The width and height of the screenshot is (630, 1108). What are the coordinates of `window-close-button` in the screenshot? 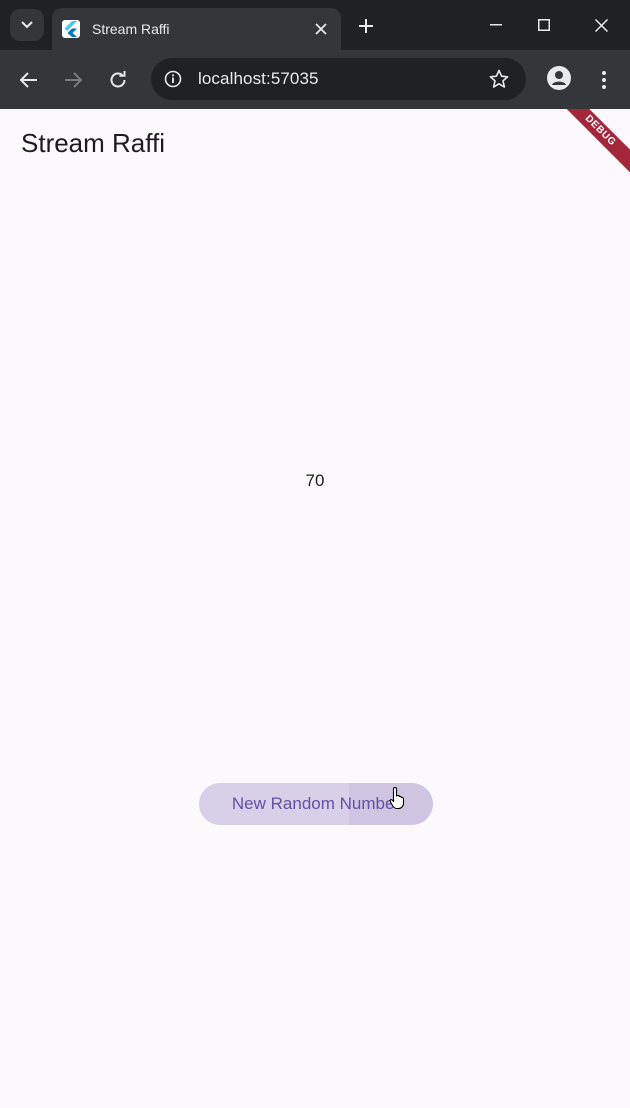 It's located at (601, 25).